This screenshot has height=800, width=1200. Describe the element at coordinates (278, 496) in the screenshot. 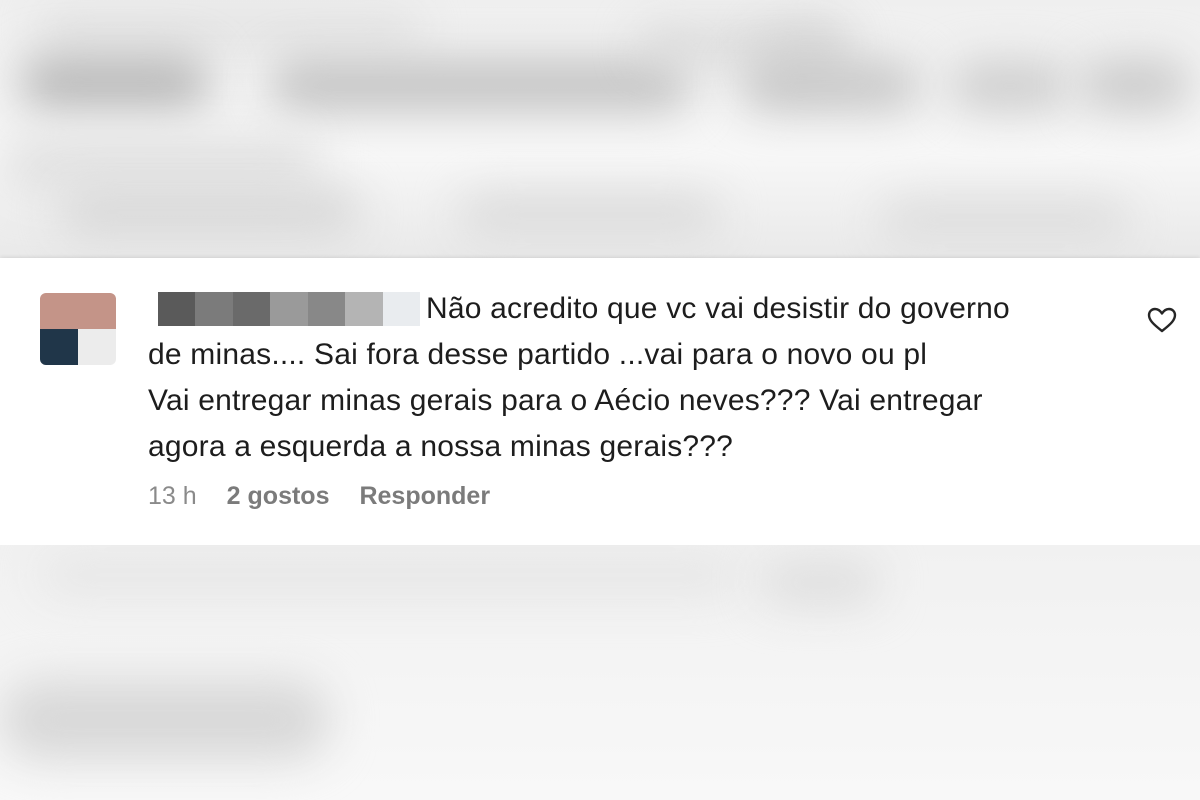

I see `likes-count-link: 2 gostos` at that location.